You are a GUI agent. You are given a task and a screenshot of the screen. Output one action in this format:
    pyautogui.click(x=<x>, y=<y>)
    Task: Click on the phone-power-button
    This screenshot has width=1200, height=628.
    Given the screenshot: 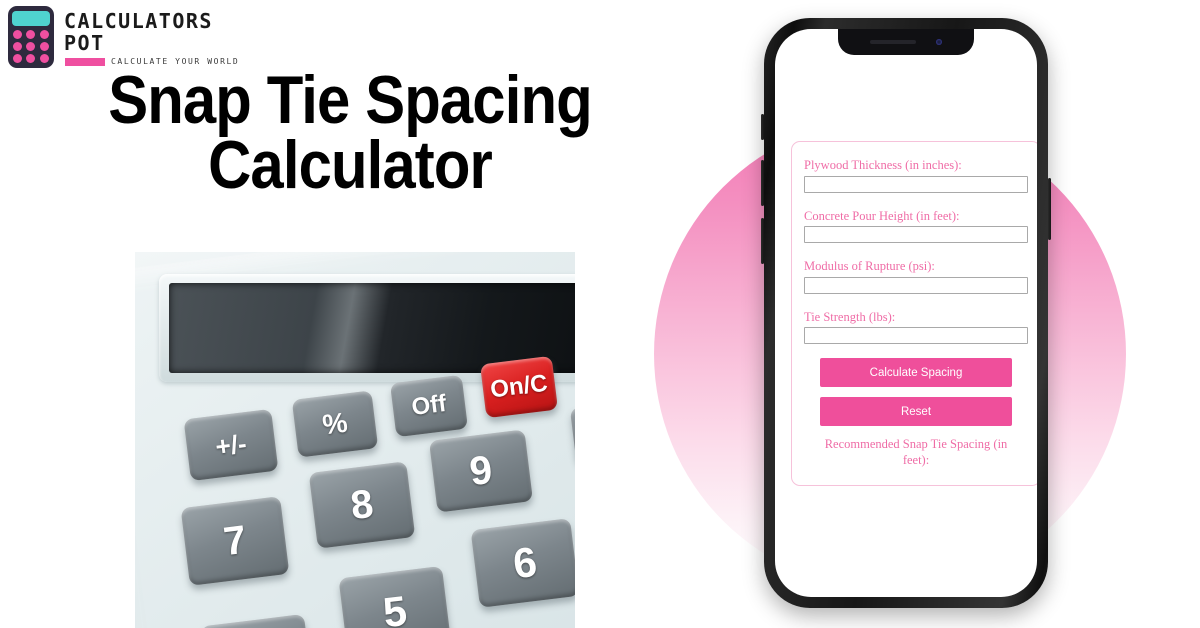 What is the action you would take?
    pyautogui.click(x=1049, y=209)
    